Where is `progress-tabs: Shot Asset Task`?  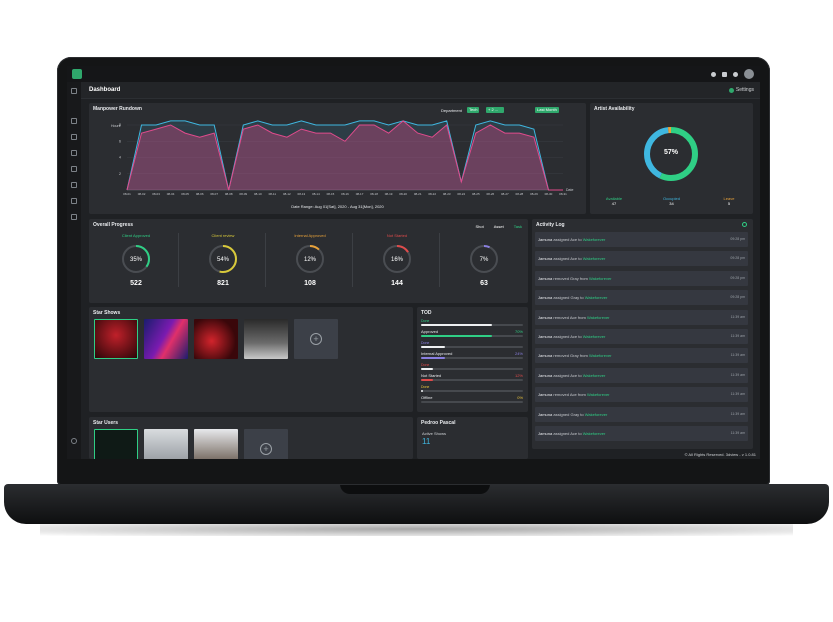 progress-tabs: Shot Asset Task is located at coordinates (499, 226).